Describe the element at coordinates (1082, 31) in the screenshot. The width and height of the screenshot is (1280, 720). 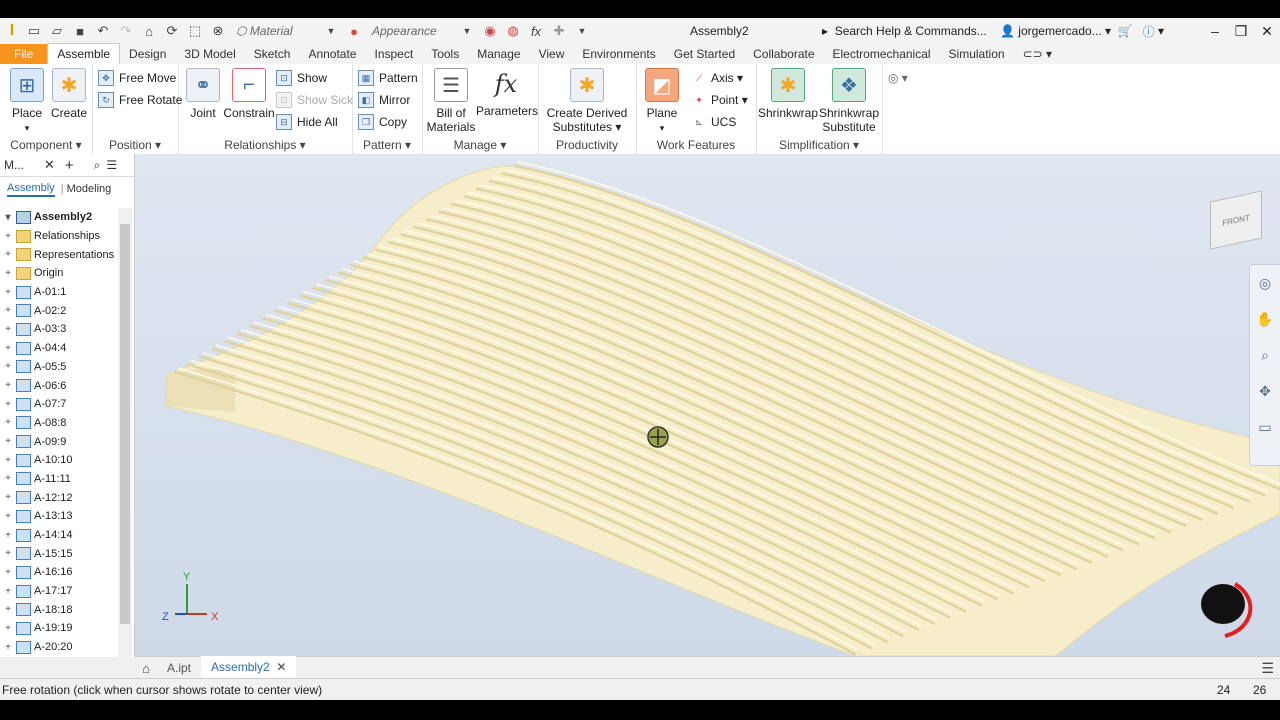
I see `user-account: 👤 jorgemercado... ▾ 🛒 ⓘ ▾` at that location.